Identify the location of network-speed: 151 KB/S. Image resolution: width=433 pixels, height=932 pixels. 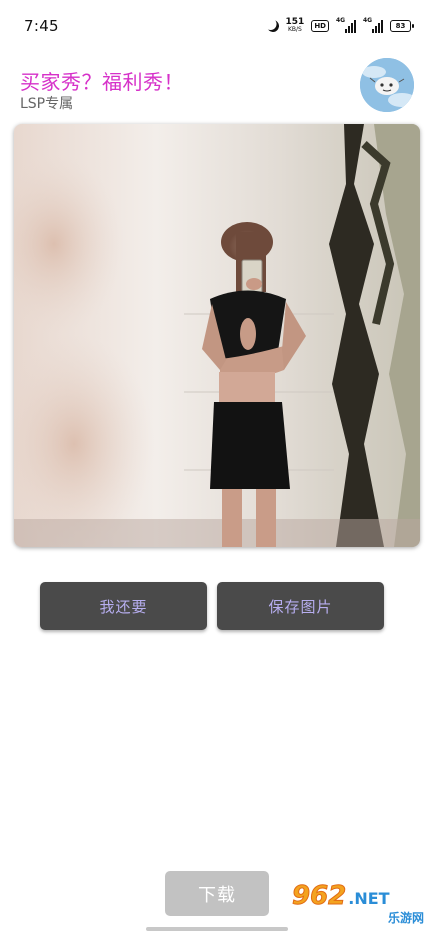
(295, 26).